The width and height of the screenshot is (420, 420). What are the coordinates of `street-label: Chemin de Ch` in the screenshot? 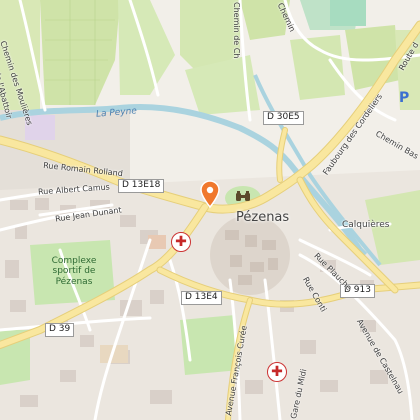 It's located at (236, 30).